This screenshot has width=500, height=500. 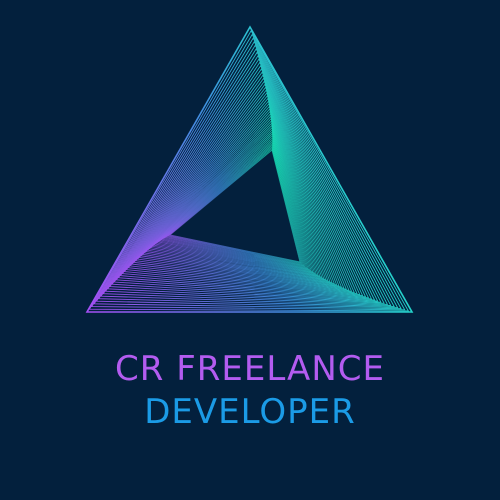 I want to click on brand-title-line-2: DEVELOPER, so click(x=250, y=412).